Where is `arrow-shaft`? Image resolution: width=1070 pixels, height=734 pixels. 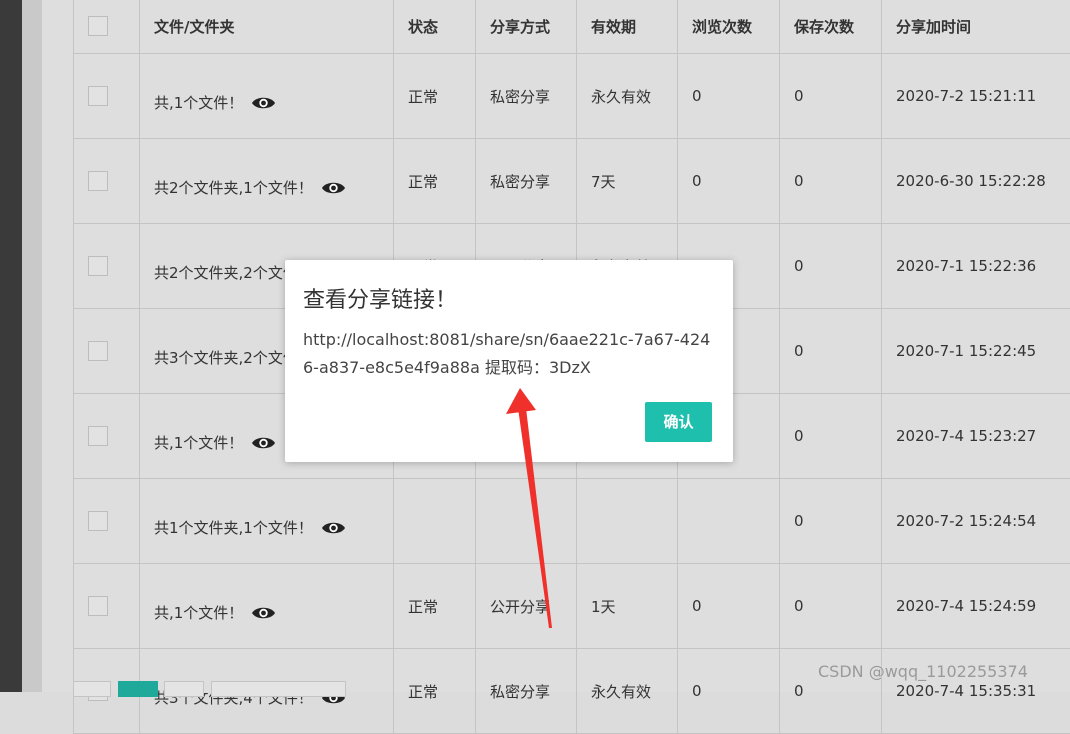 arrow-shaft is located at coordinates (535, 518).